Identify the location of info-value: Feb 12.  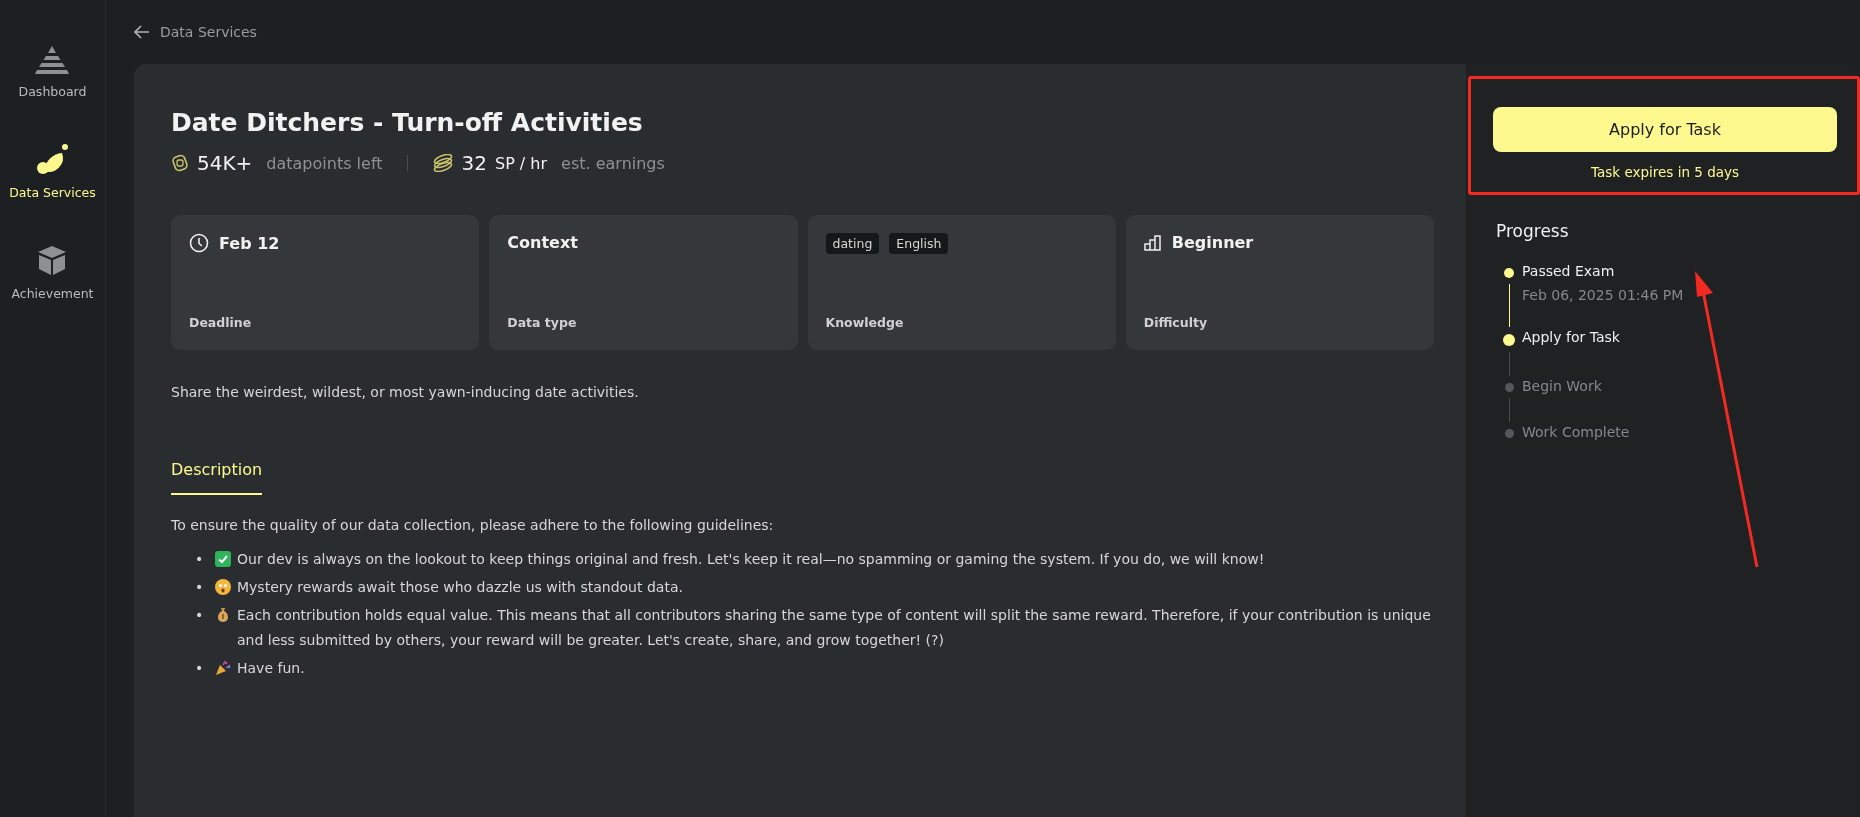
(249, 243).